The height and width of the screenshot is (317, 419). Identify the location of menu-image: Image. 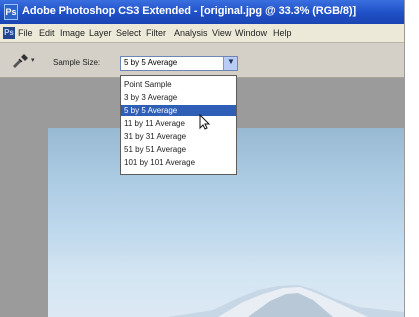
(72, 33).